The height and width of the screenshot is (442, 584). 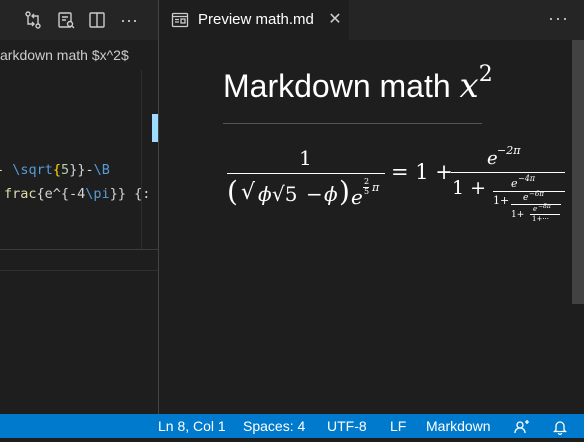 I want to click on cursor-position: Ln 8, Col 1, so click(x=192, y=426).